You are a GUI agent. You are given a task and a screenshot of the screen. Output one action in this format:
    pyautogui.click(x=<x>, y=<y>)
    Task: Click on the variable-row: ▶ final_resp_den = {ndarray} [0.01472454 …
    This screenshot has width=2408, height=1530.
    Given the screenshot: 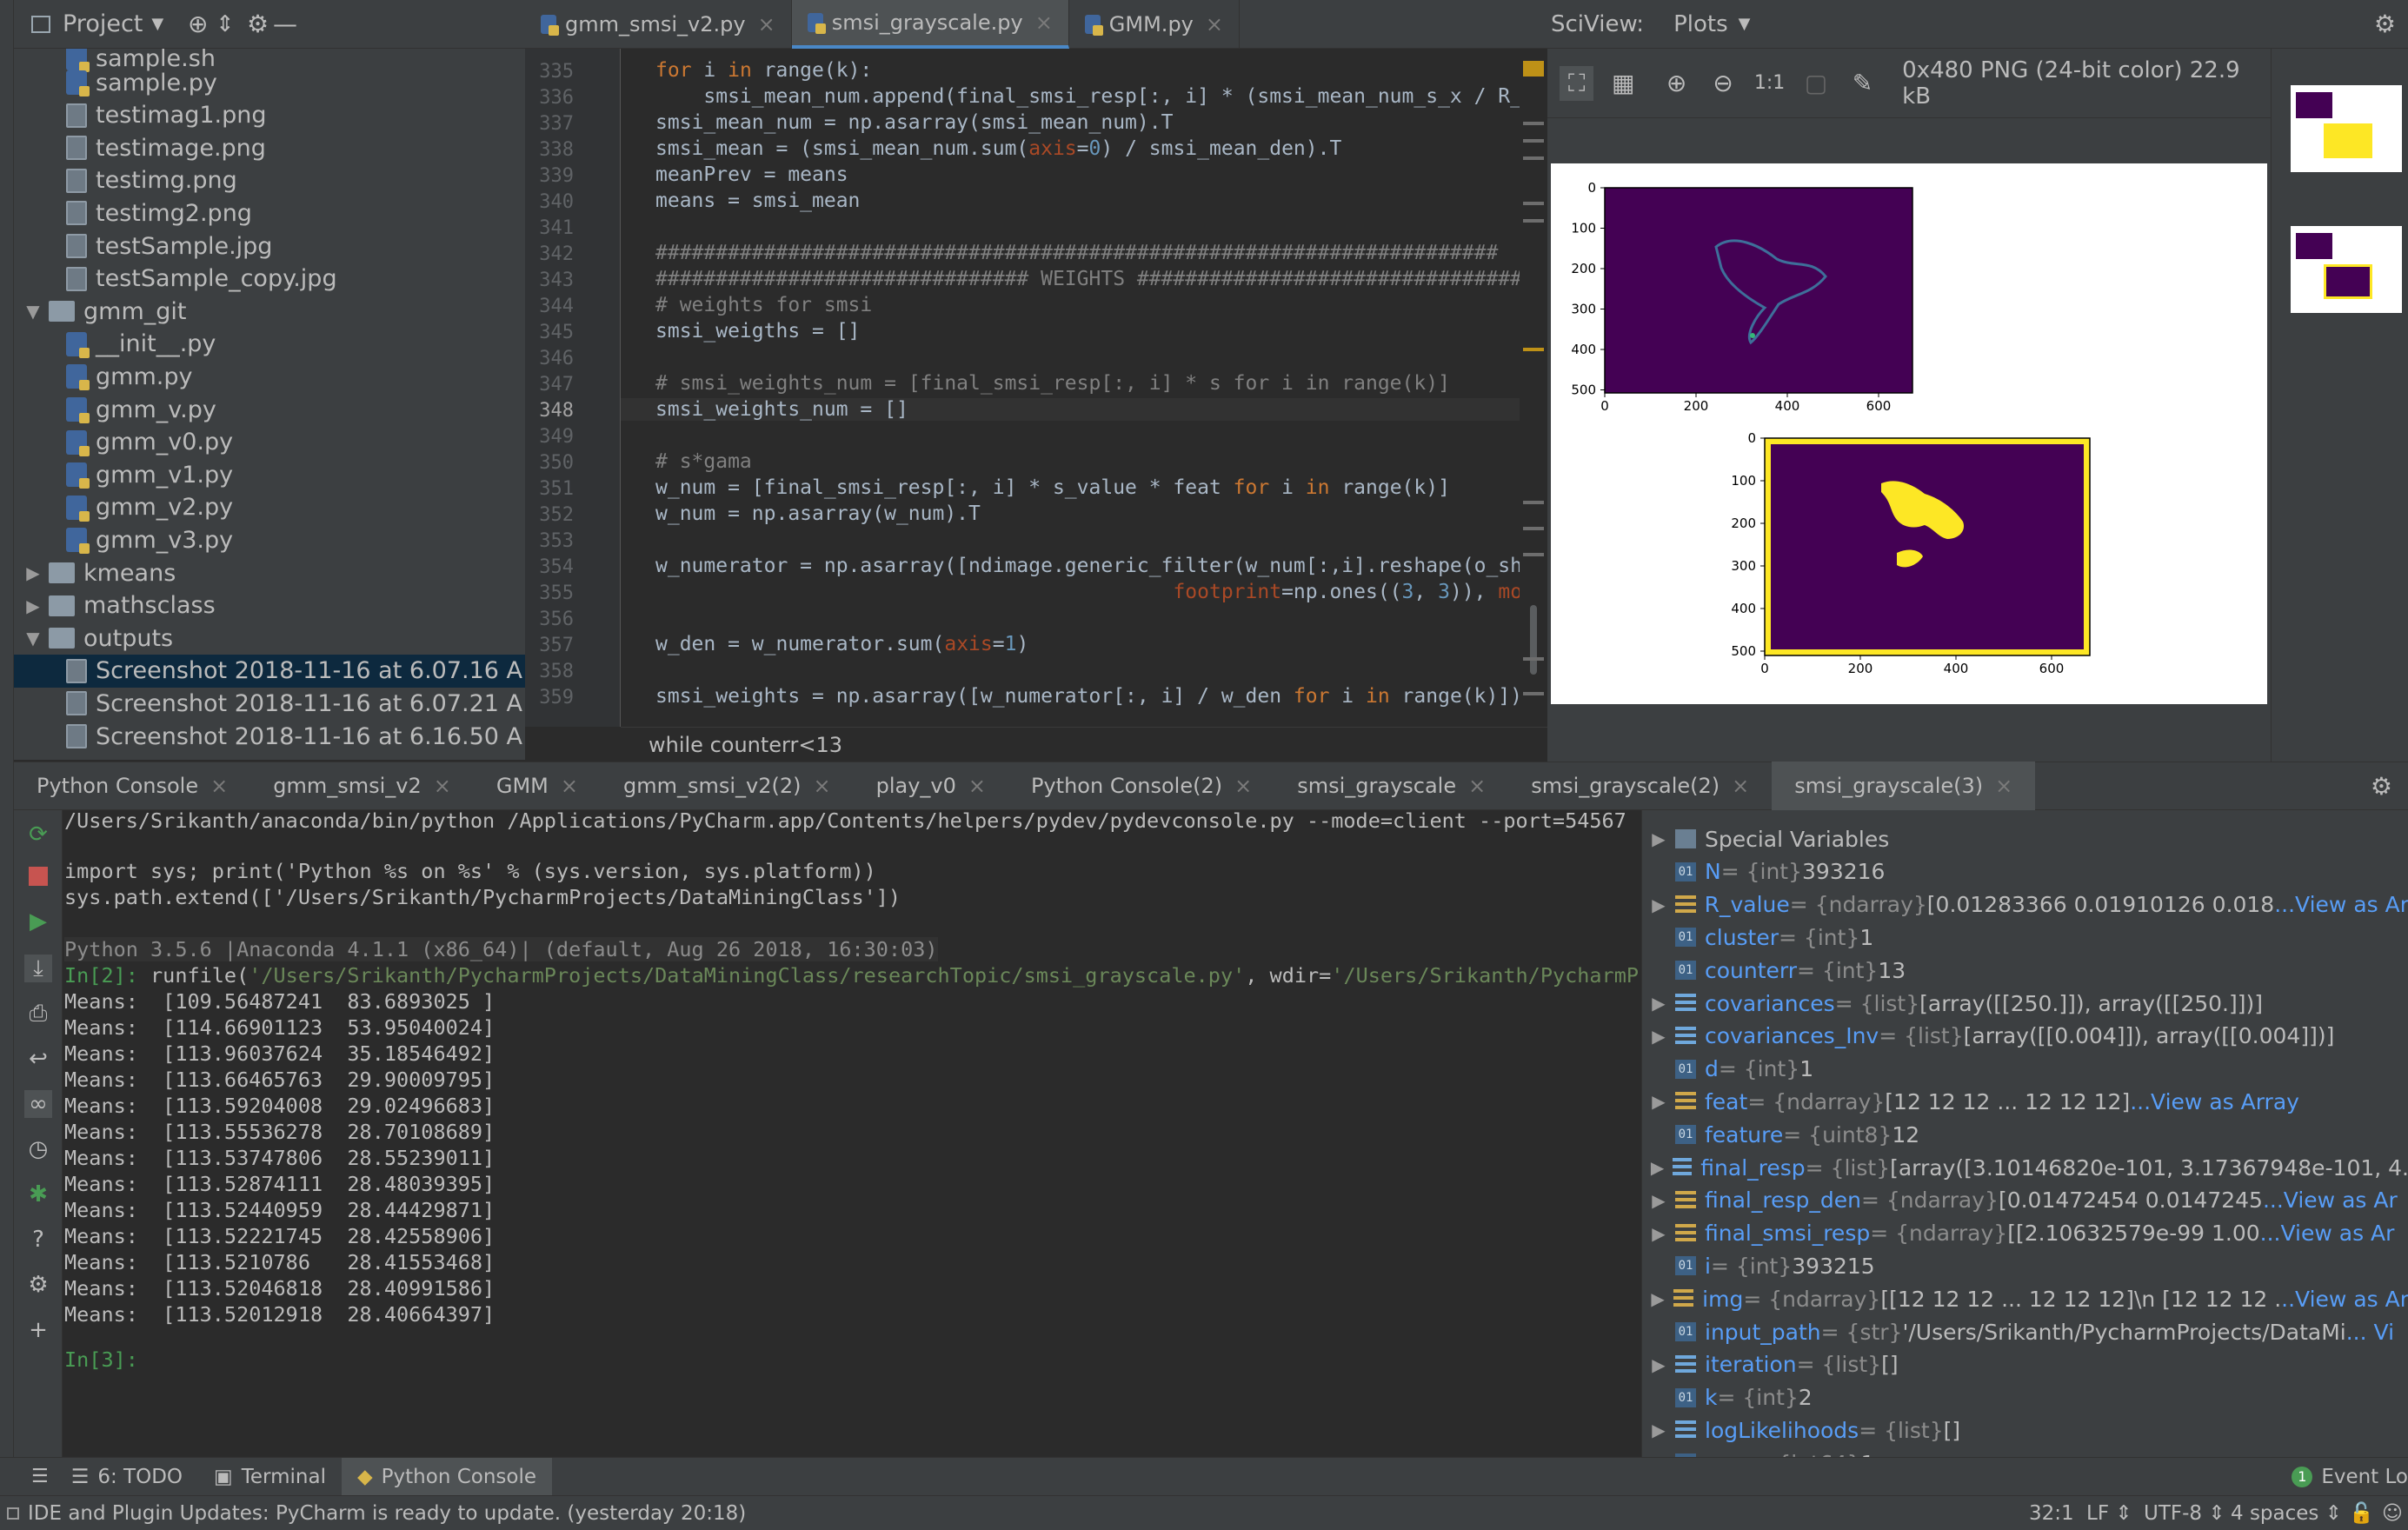 What is the action you would take?
    pyautogui.click(x=2025, y=1200)
    